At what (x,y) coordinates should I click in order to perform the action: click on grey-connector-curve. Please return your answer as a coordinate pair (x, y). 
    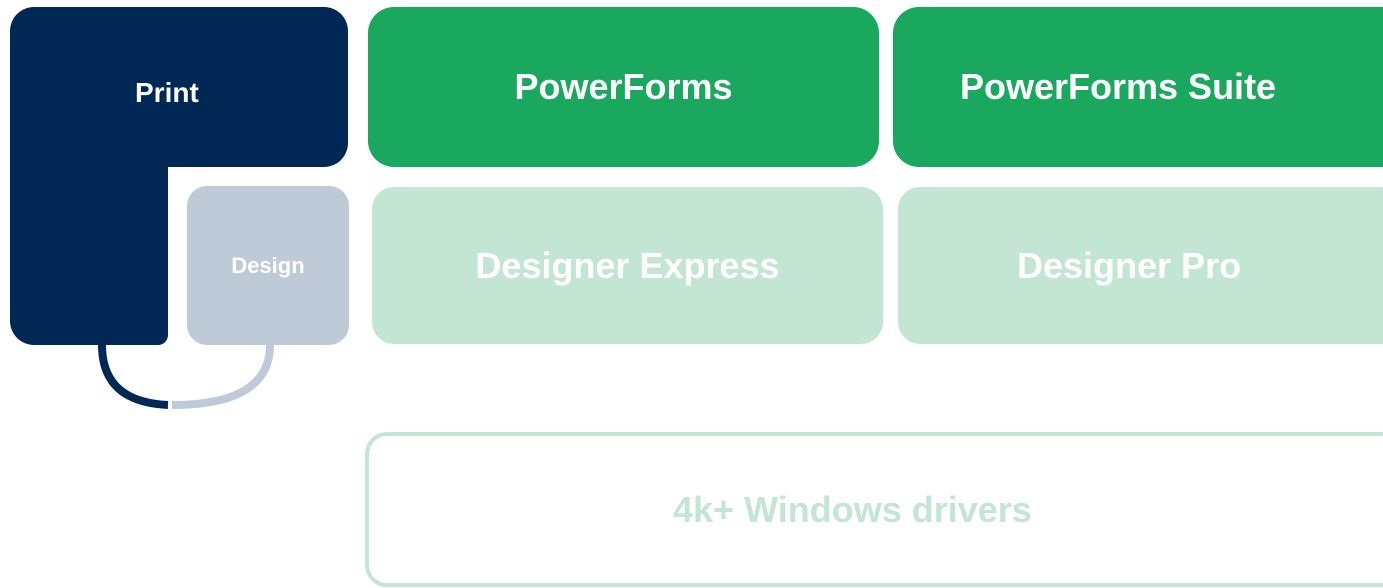
    Looking at the image, I should click on (222, 376).